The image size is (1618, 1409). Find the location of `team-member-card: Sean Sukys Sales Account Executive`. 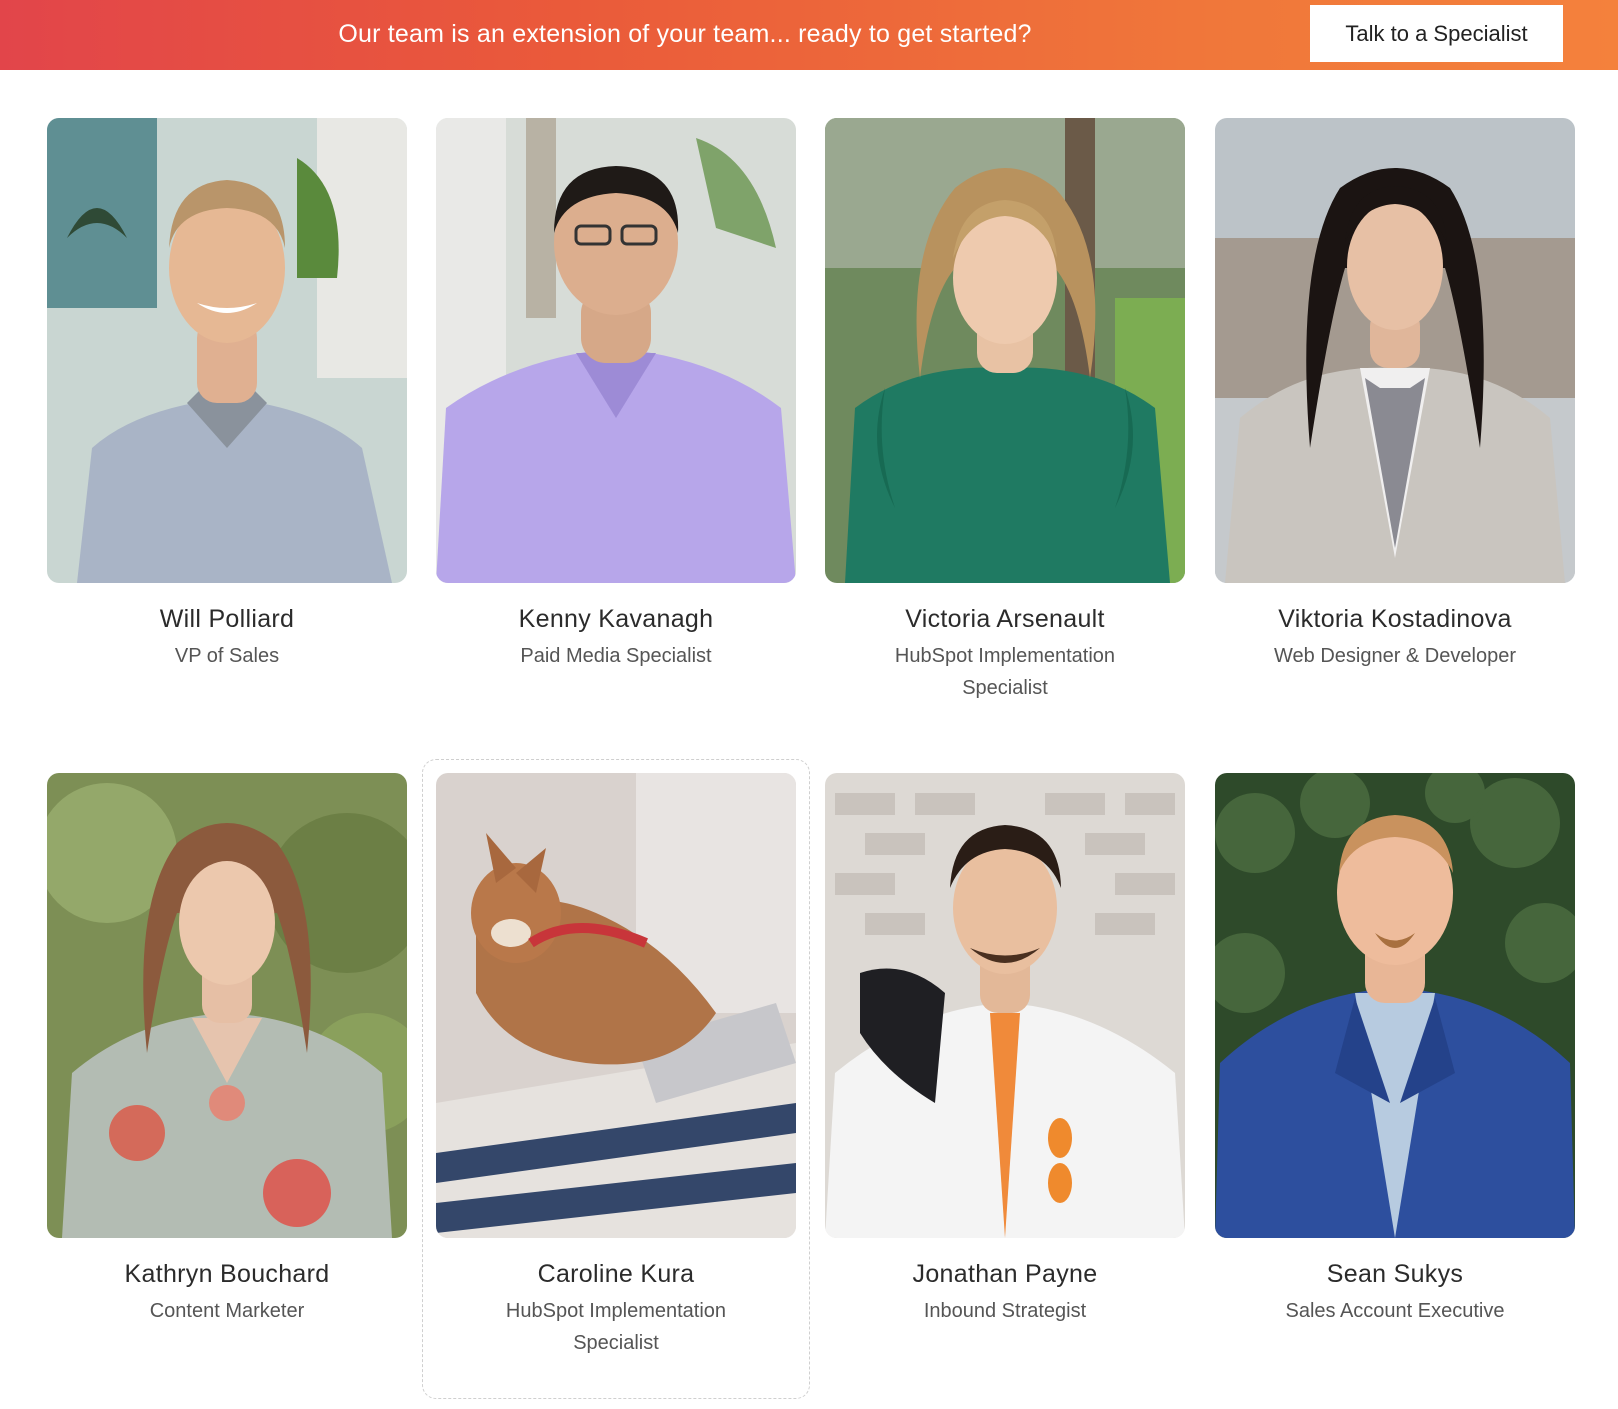

team-member-card: Sean Sukys Sales Account Executive is located at coordinates (1395, 1050).